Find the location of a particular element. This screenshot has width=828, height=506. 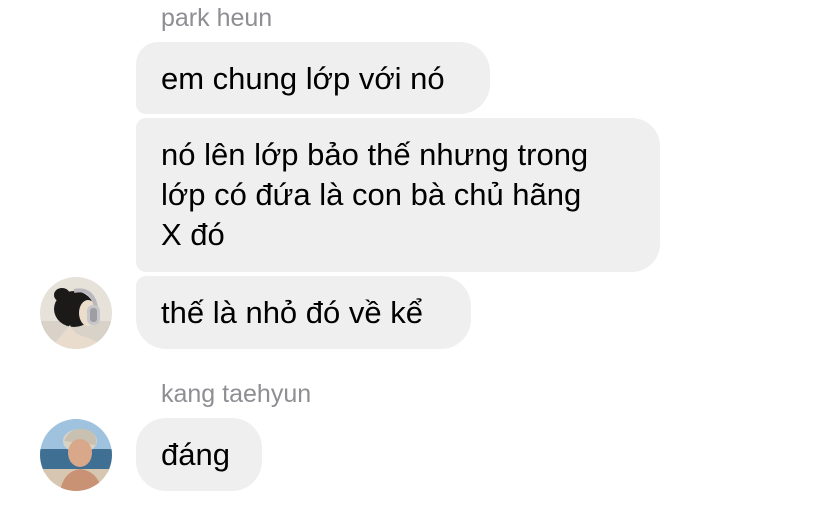

person-beach-avatar-icon is located at coordinates (76, 455).